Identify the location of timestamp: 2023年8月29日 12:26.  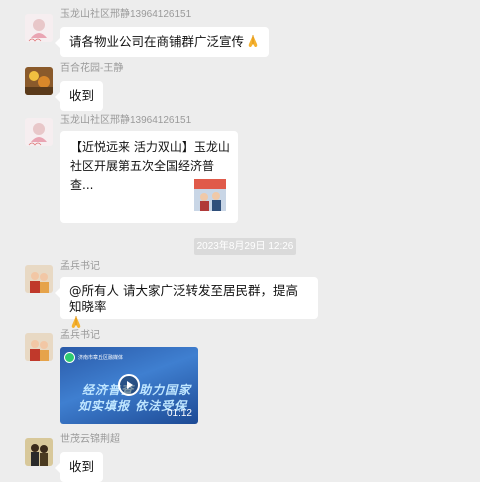
(245, 246).